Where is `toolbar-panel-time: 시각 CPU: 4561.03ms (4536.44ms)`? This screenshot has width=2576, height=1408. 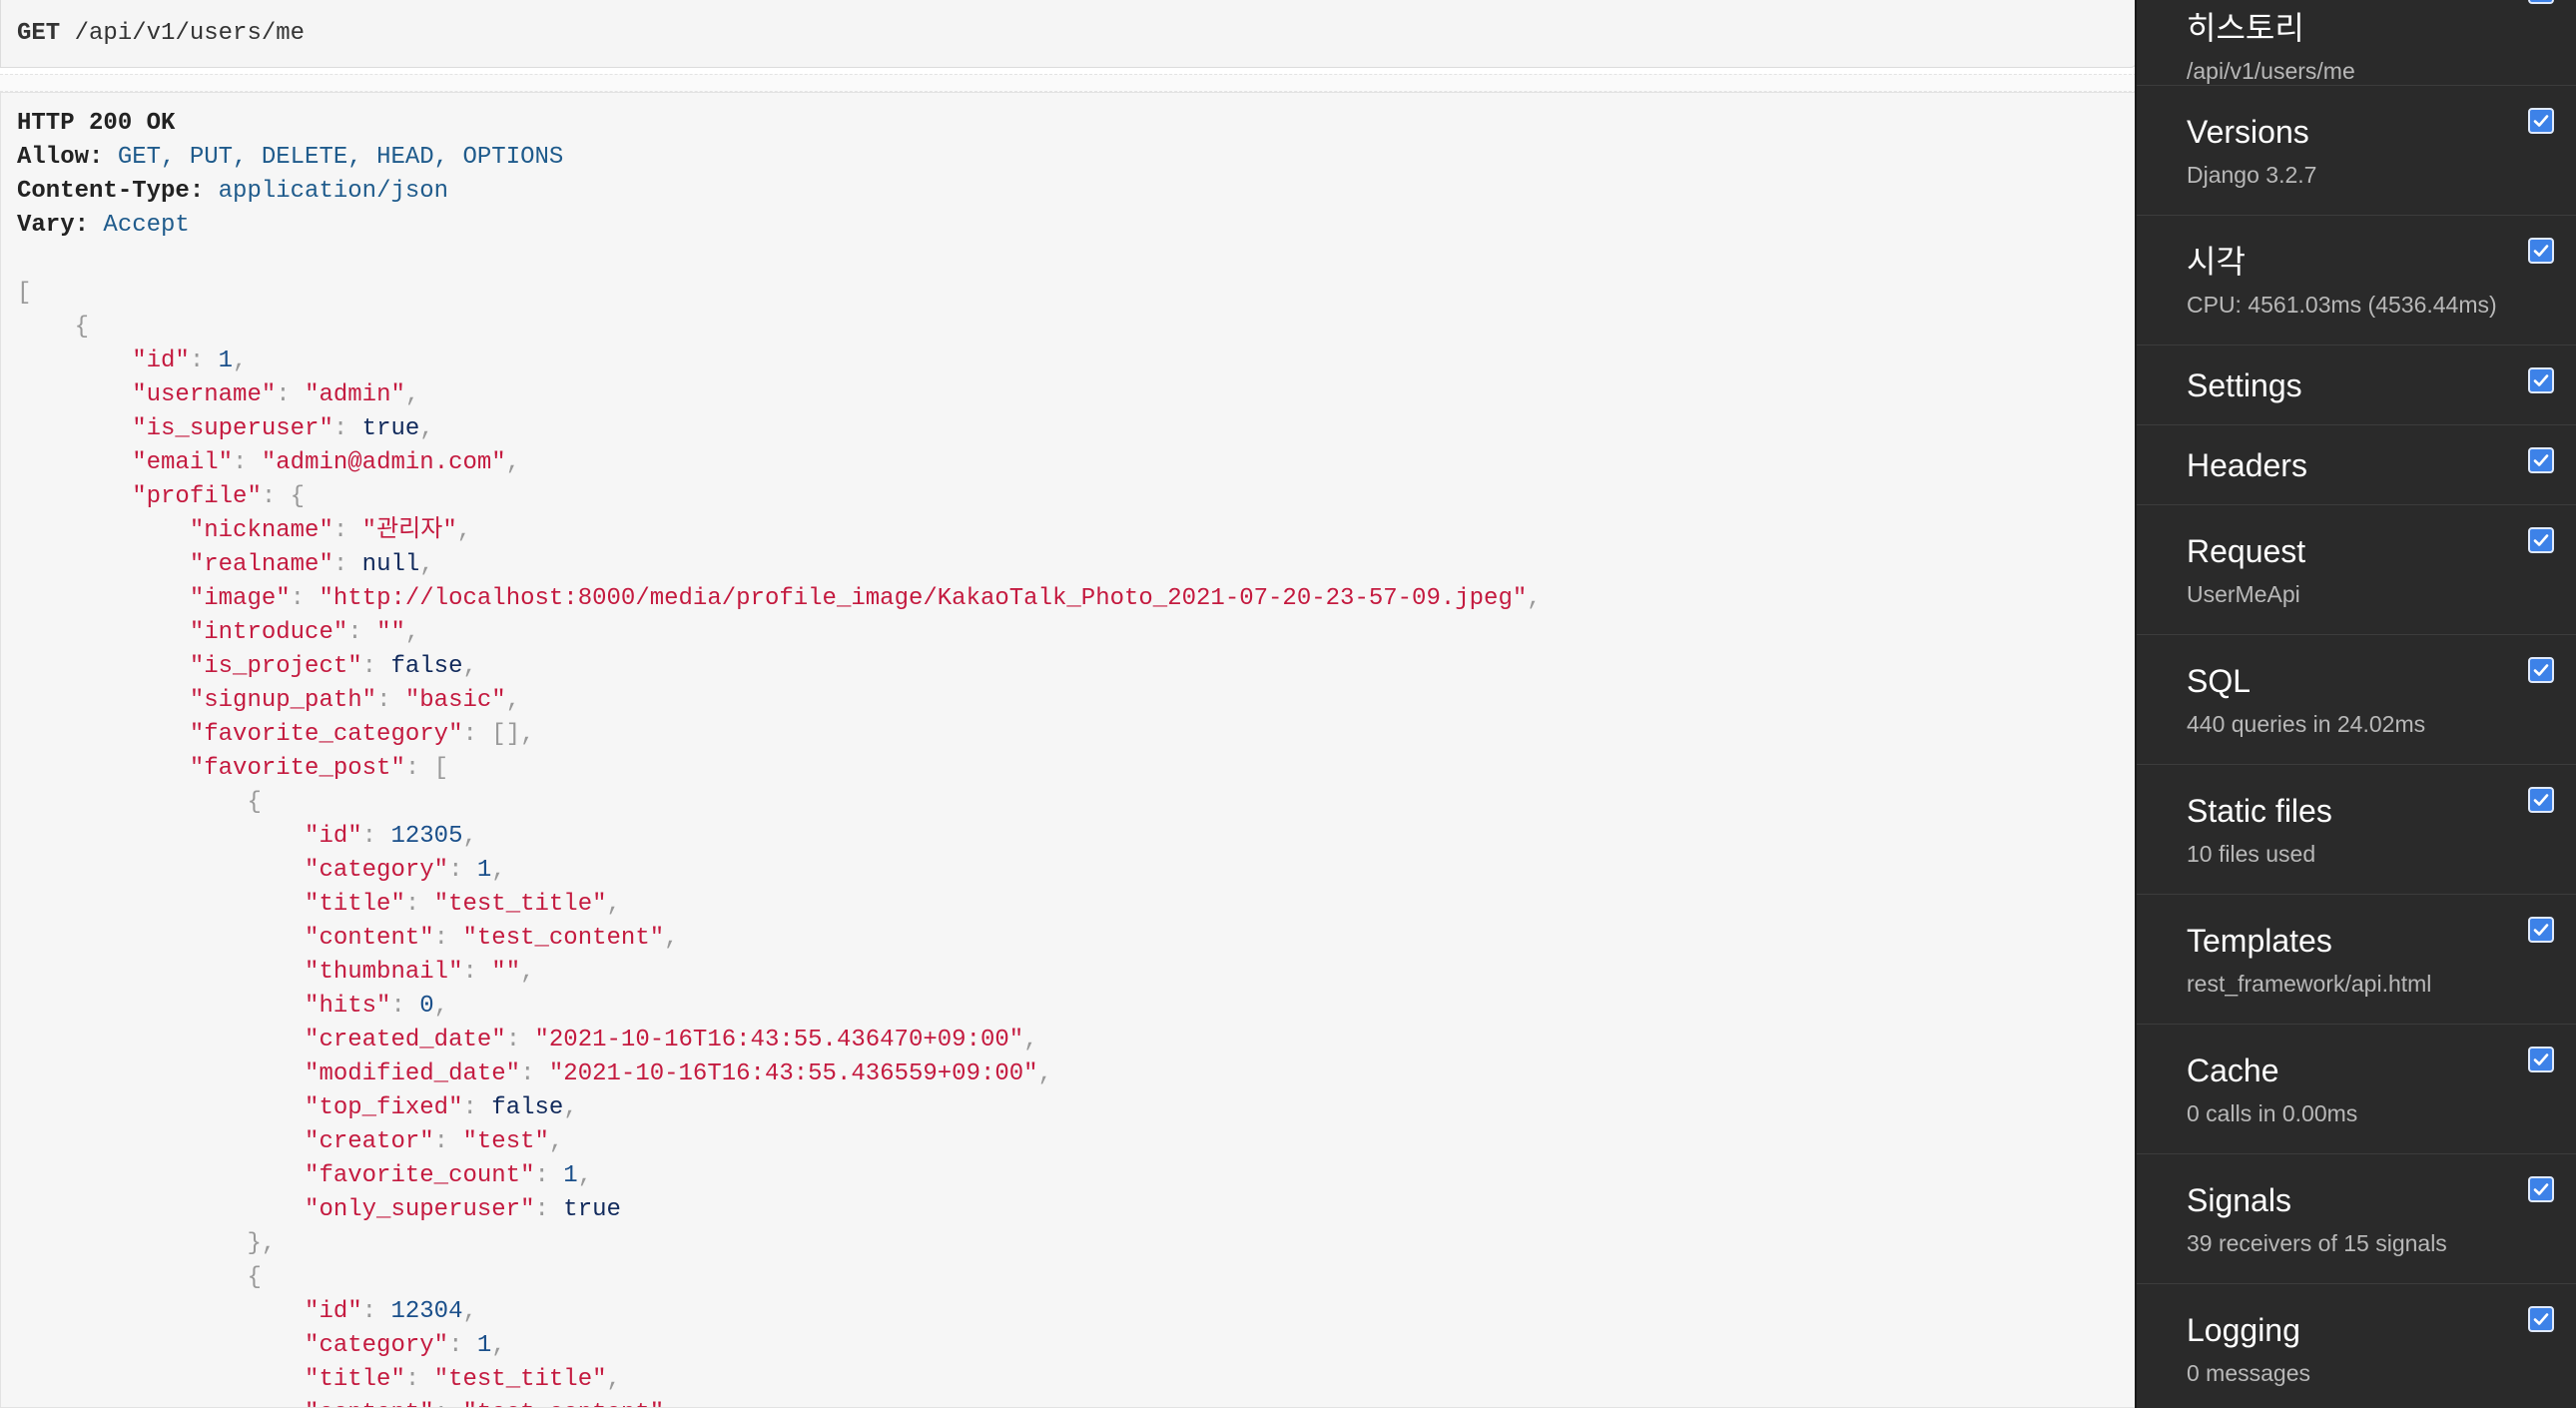
toolbar-panel-time: 시각 CPU: 4561.03ms (4536.44ms) is located at coordinates (2356, 281).